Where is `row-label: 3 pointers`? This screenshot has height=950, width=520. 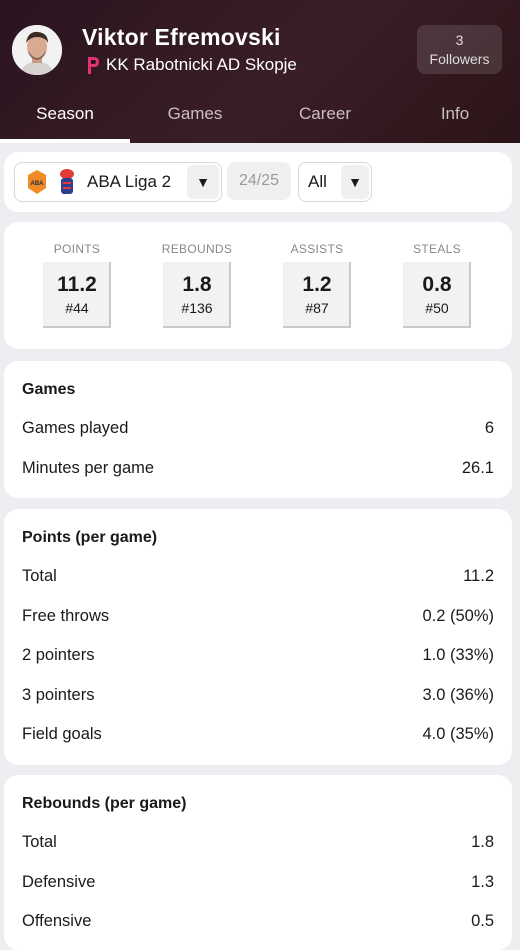
row-label: 3 pointers is located at coordinates (58, 694).